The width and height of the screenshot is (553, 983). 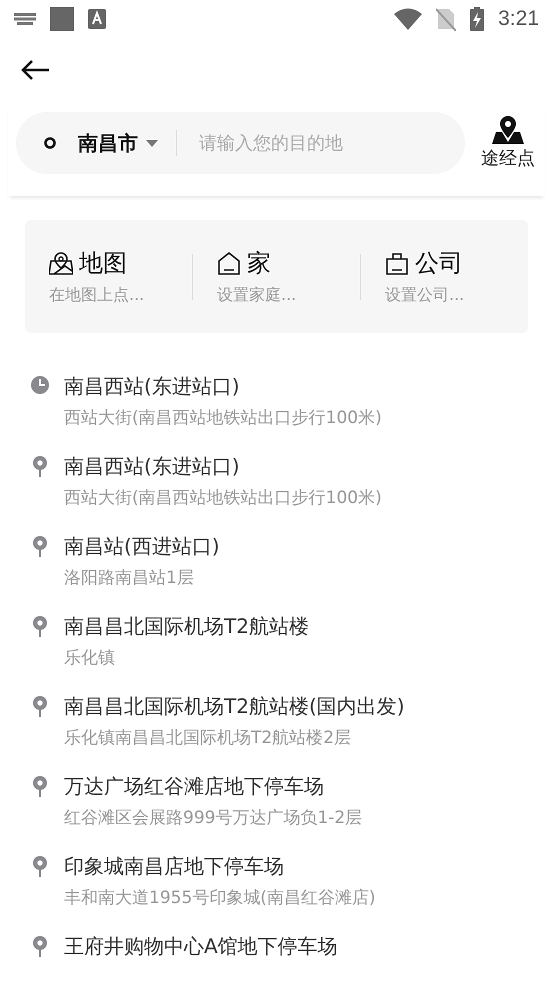 What do you see at coordinates (291, 561) in the screenshot?
I see `place-item: 南昌站(西进站口) 洛阳路南昌站1层` at bounding box center [291, 561].